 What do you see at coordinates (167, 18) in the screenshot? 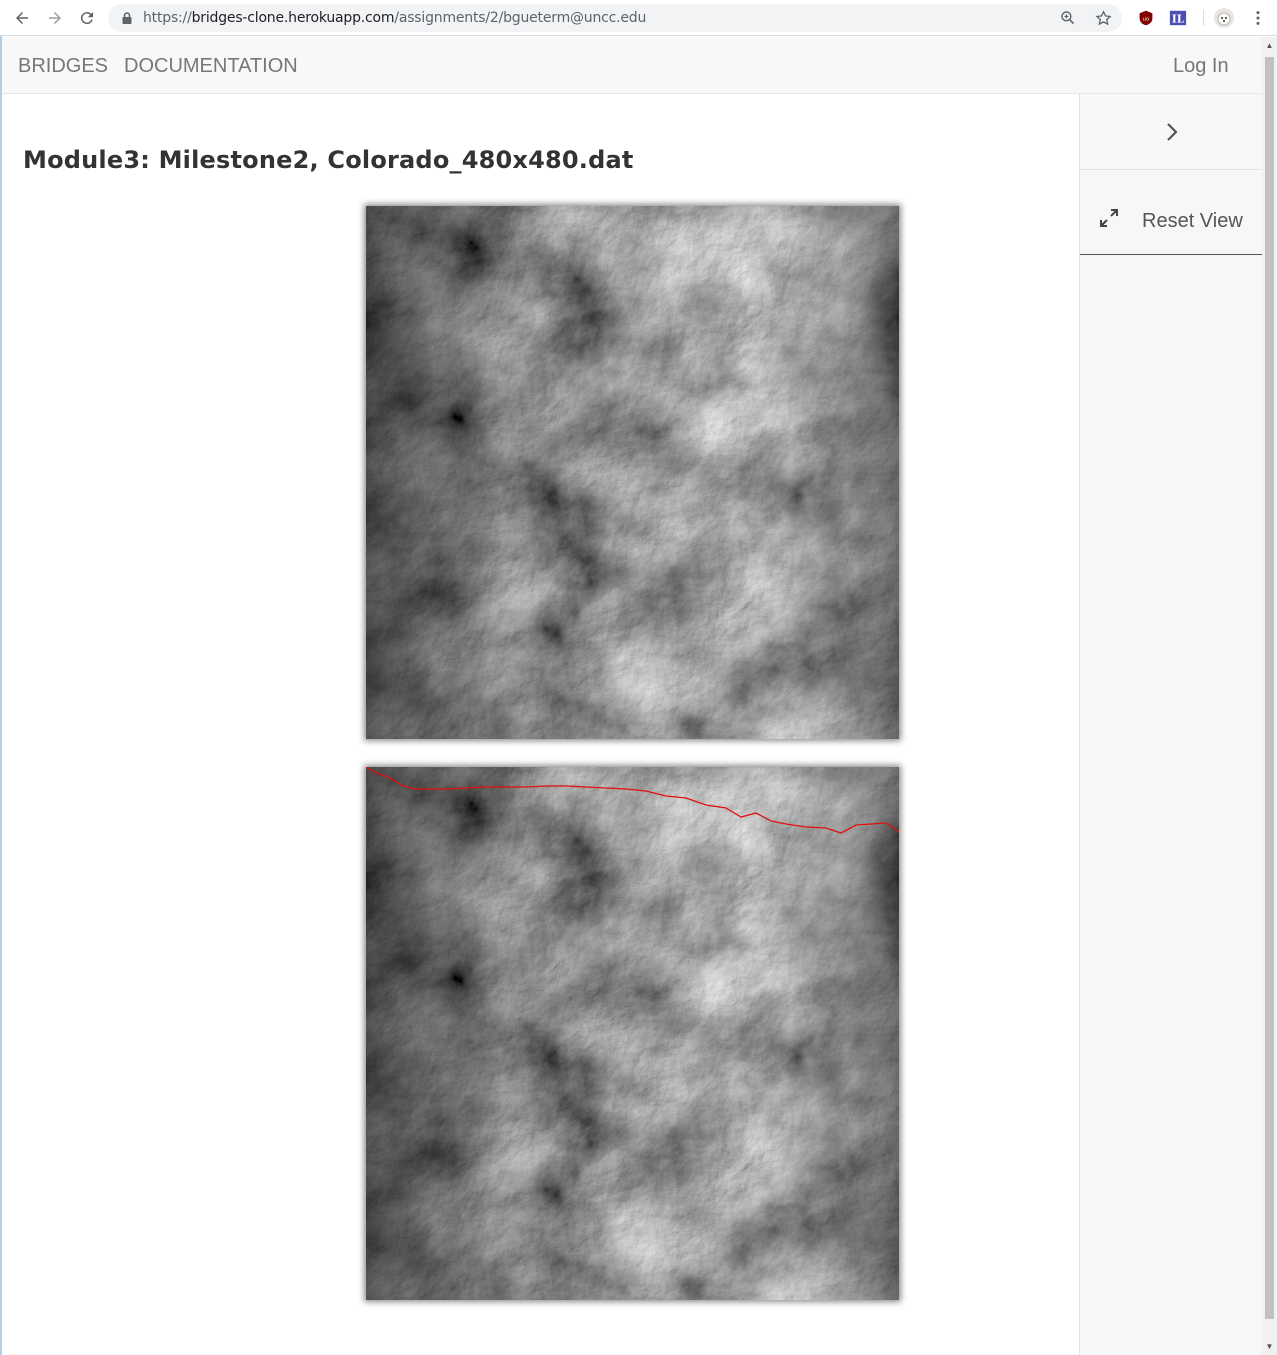
I see `url-scheme: https://` at bounding box center [167, 18].